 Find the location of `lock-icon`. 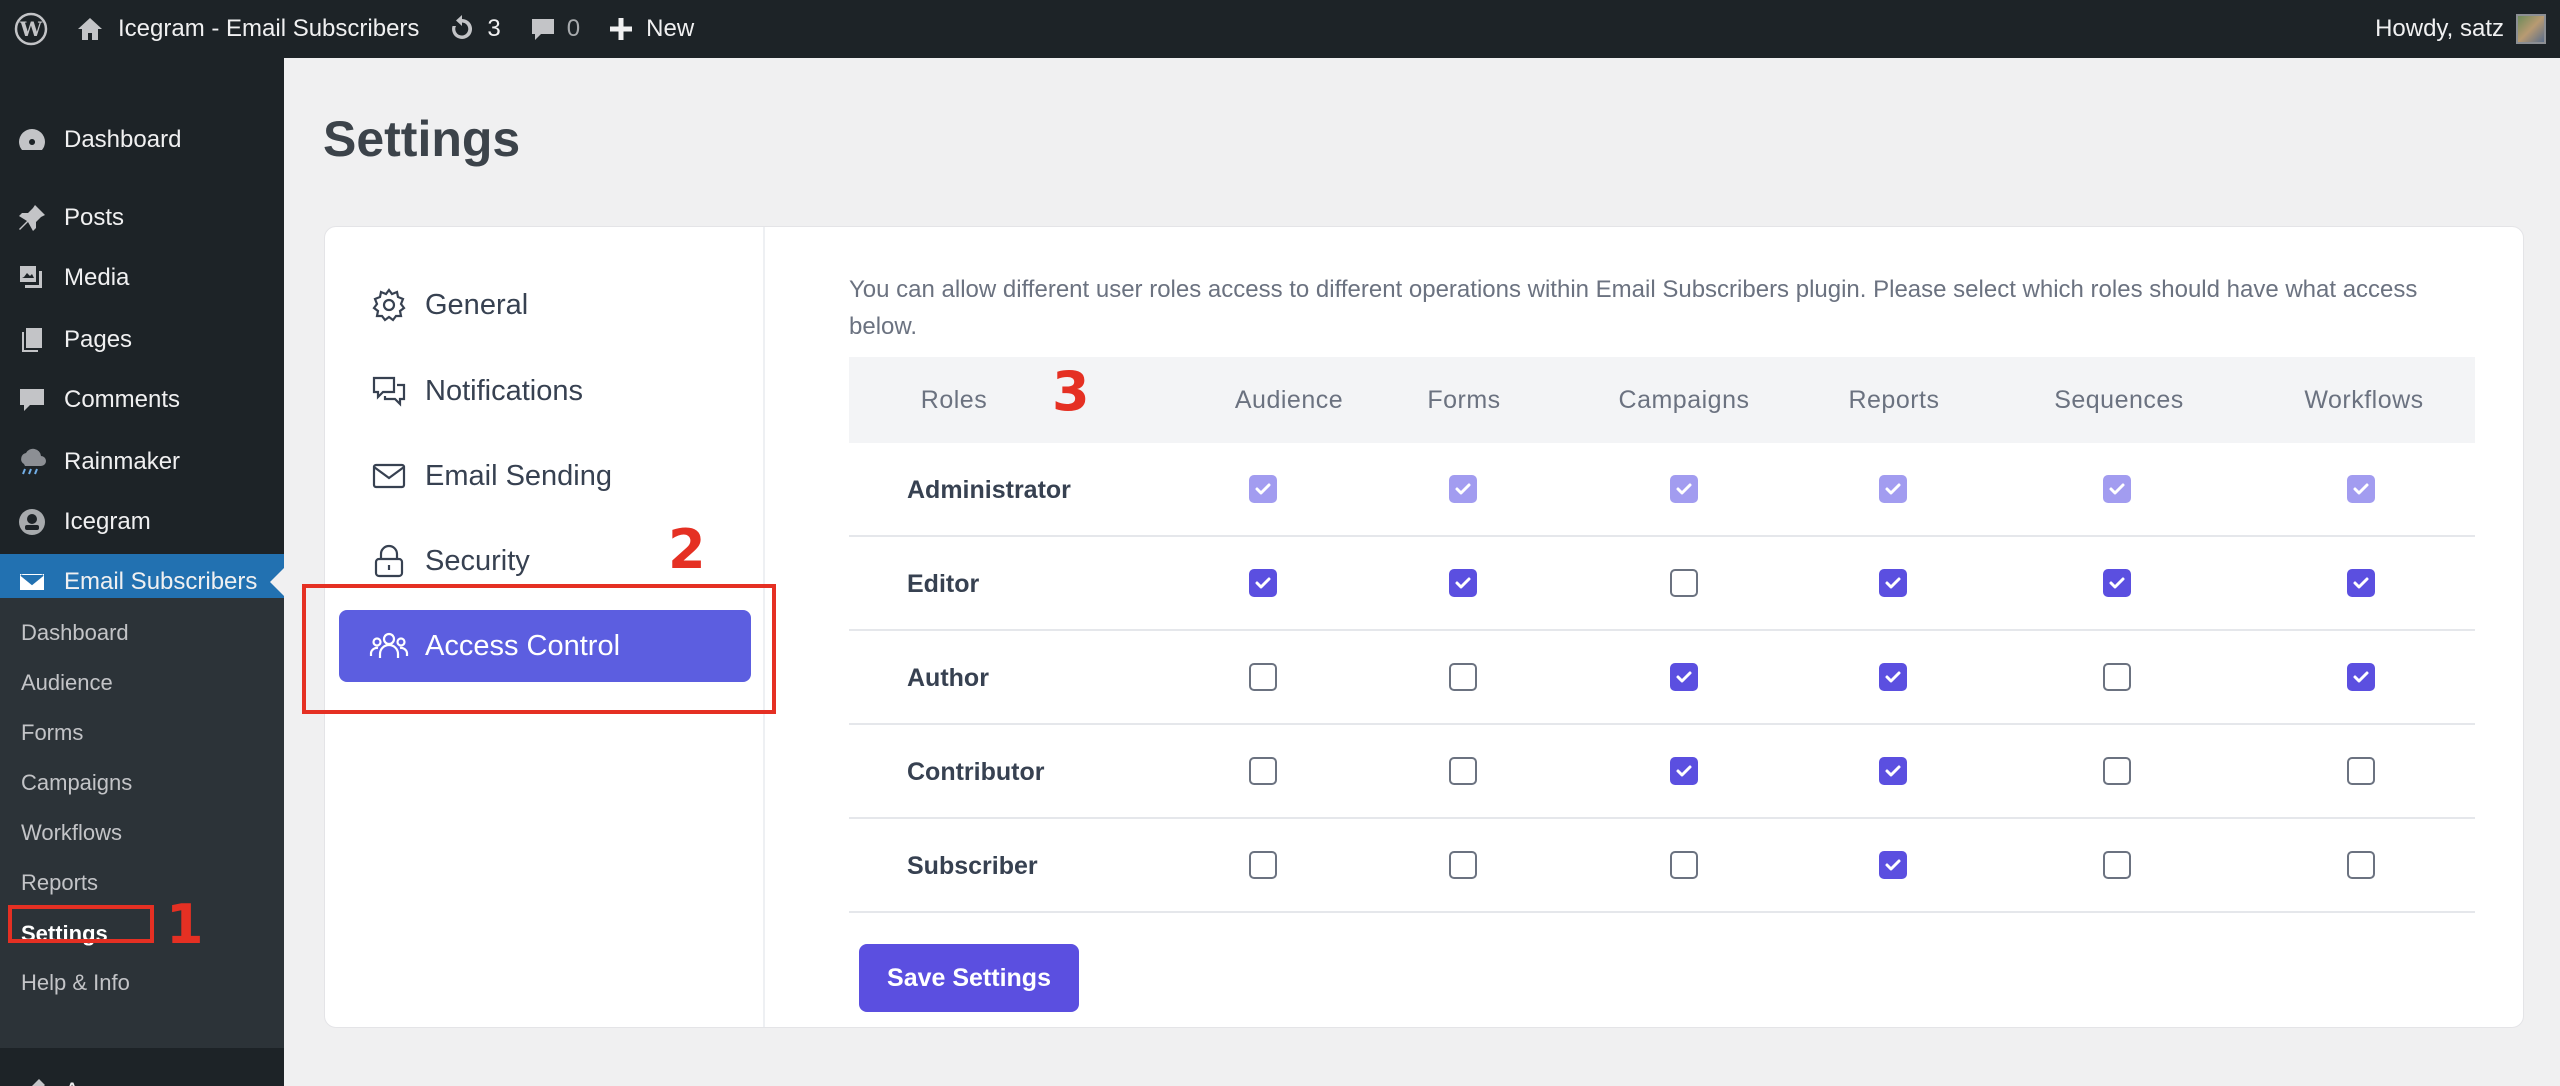

lock-icon is located at coordinates (389, 561).